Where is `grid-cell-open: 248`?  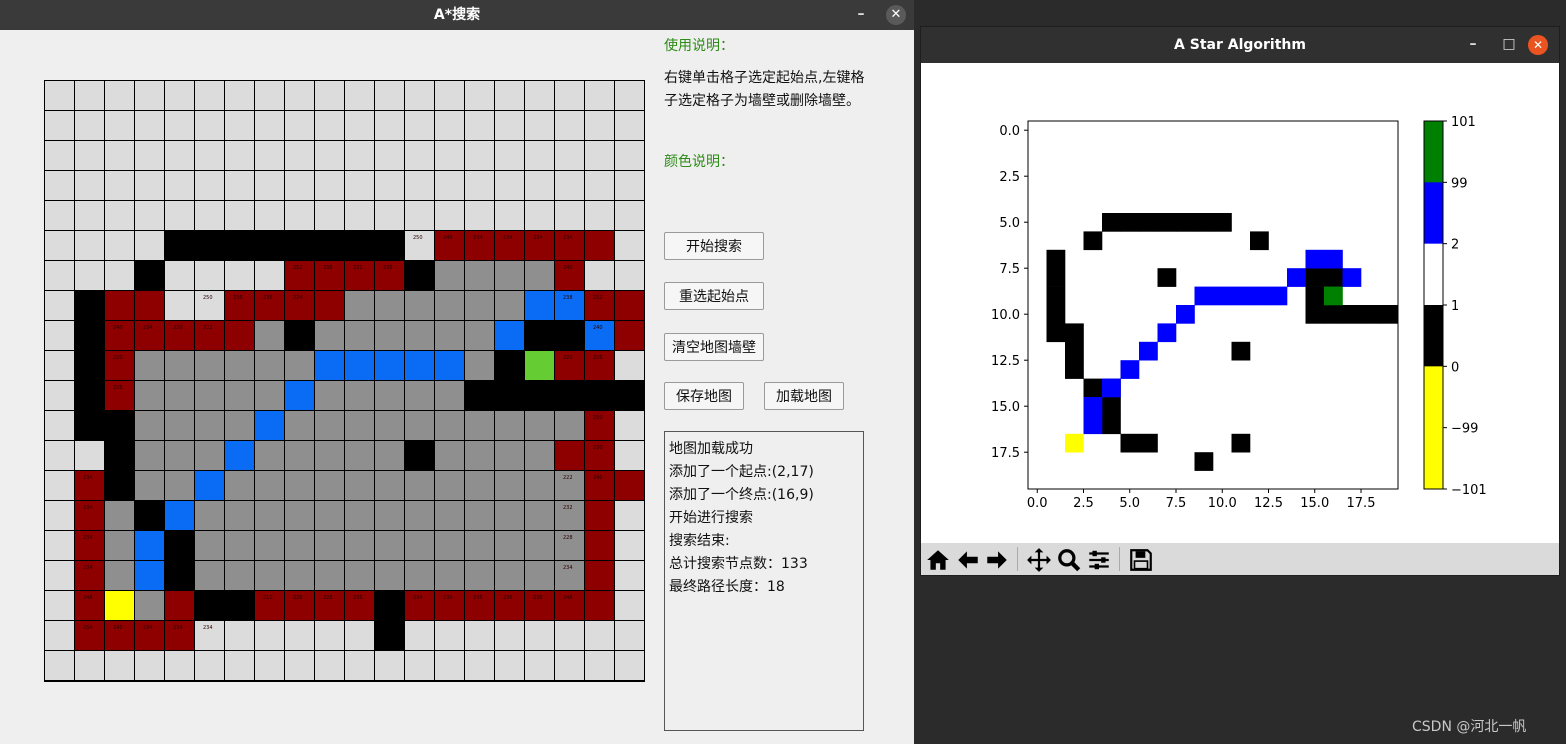
grid-cell-open: 248 is located at coordinates (90, 606).